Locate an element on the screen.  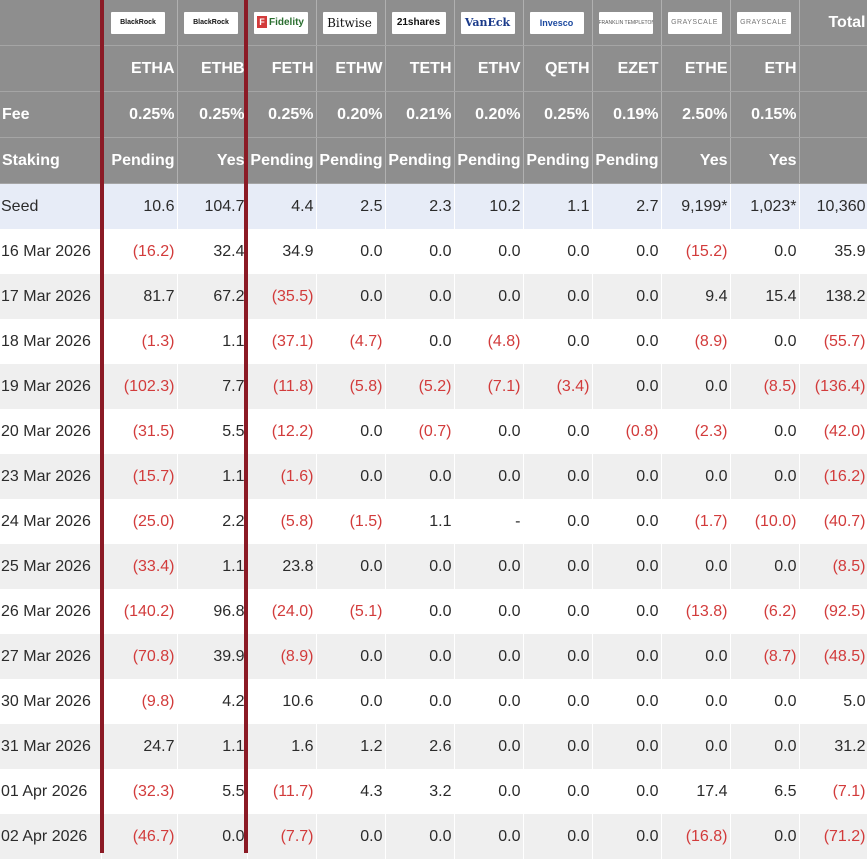
flow-cell: (1.6) is located at coordinates (282, 476).